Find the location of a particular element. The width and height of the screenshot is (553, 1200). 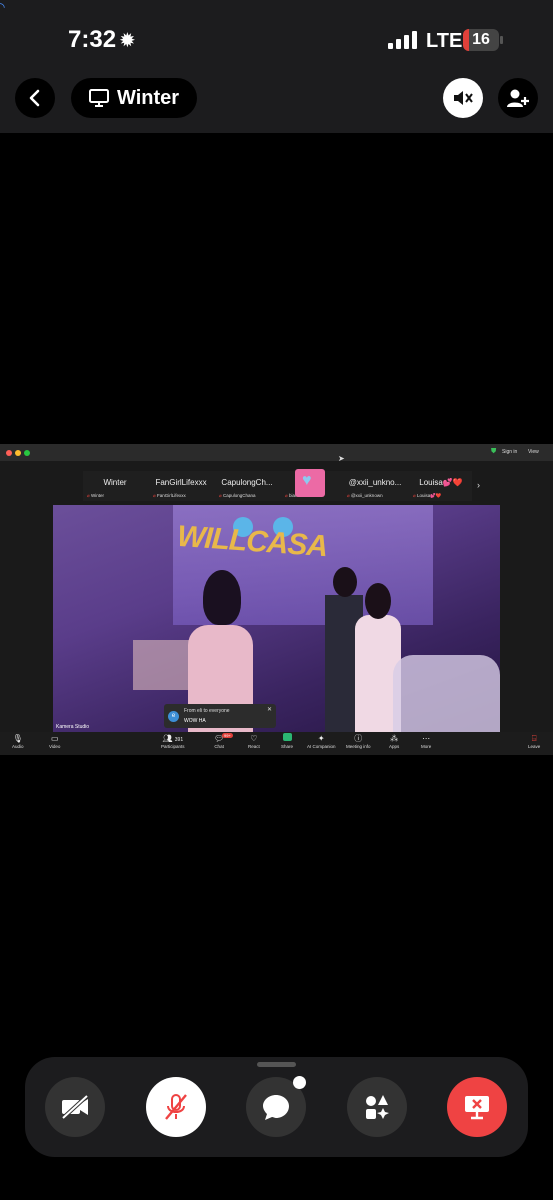

stop-share-button is located at coordinates (477, 1107).